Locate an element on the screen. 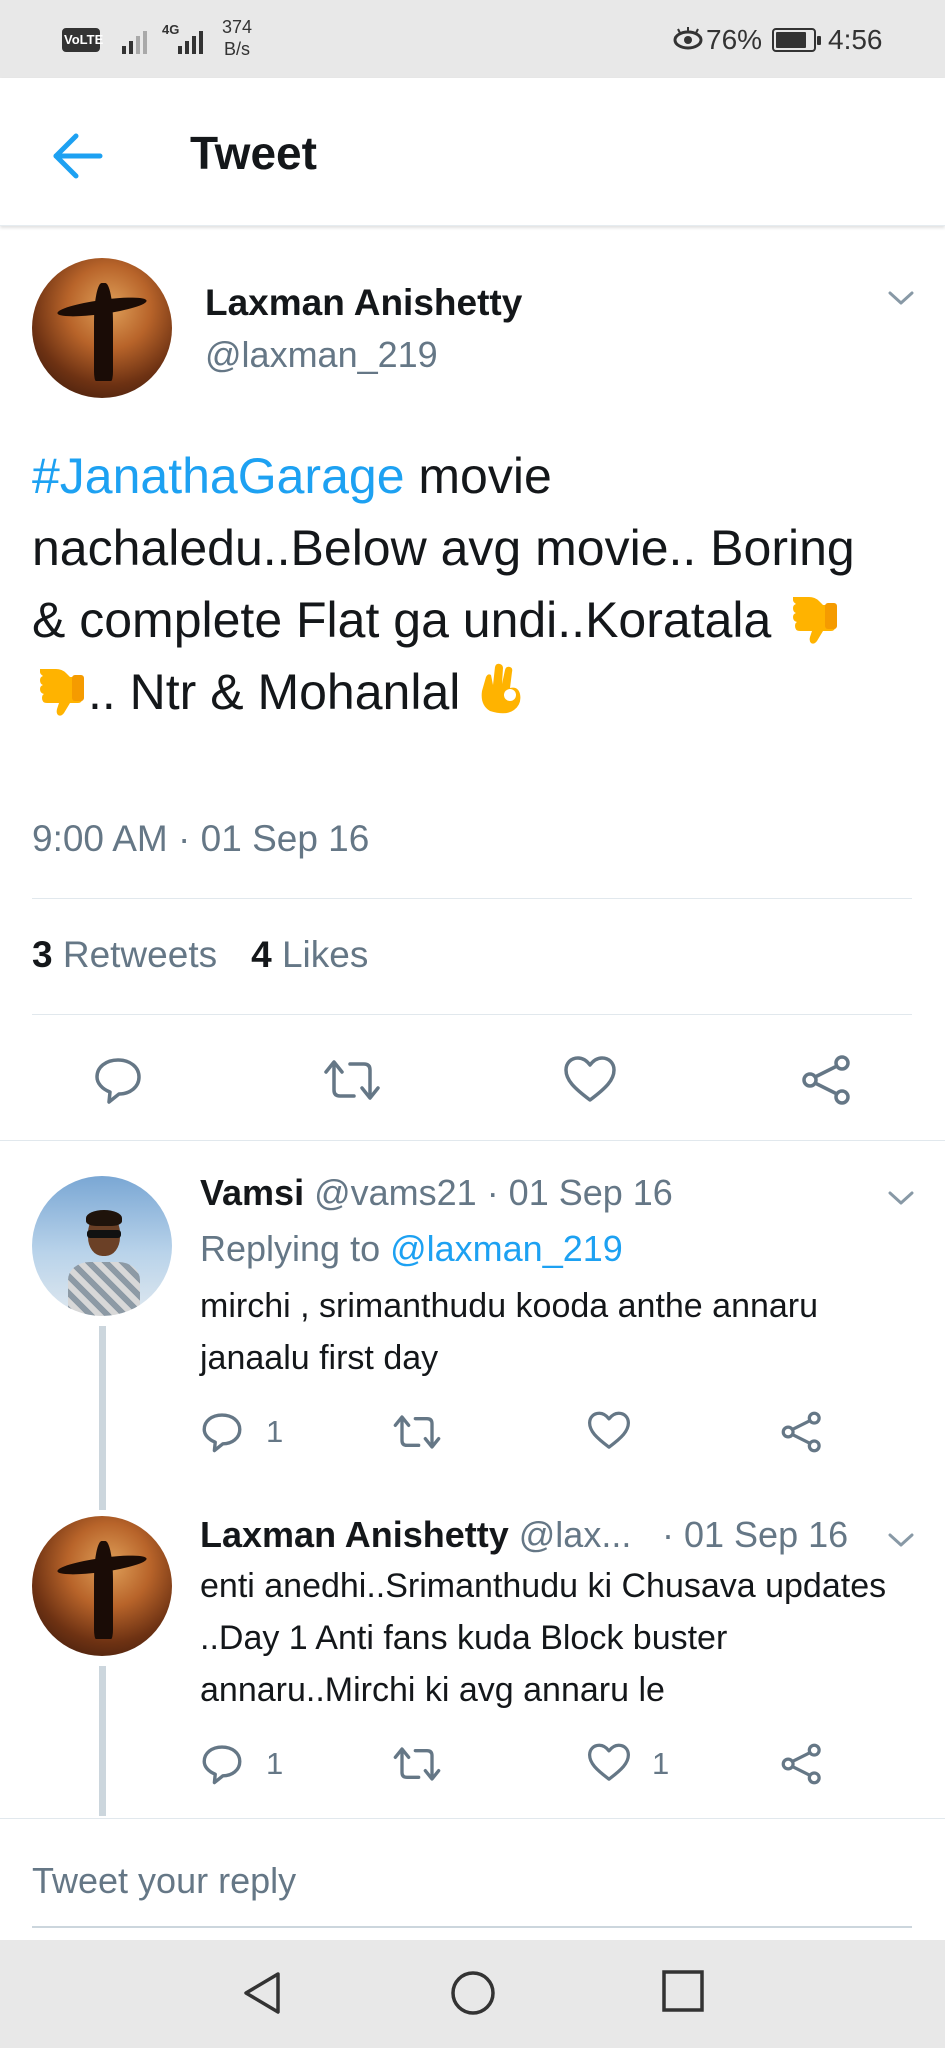  reply-input: Tweet your reply is located at coordinates (164, 1881).